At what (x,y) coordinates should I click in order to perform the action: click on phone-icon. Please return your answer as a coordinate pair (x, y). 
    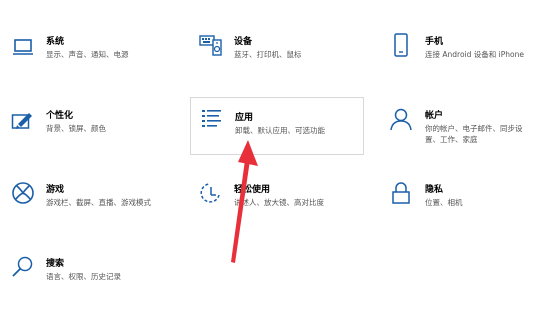
    Looking at the image, I should click on (401, 45).